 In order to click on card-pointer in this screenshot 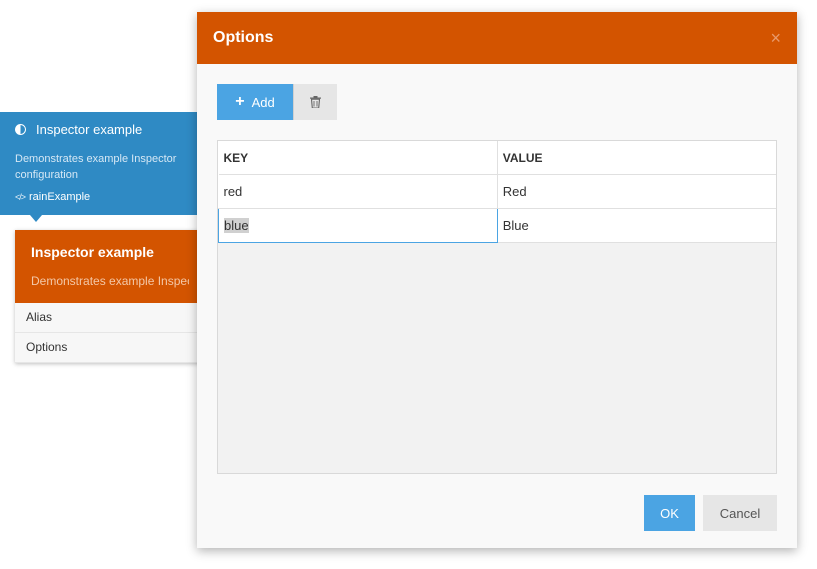, I will do `click(36, 218)`.